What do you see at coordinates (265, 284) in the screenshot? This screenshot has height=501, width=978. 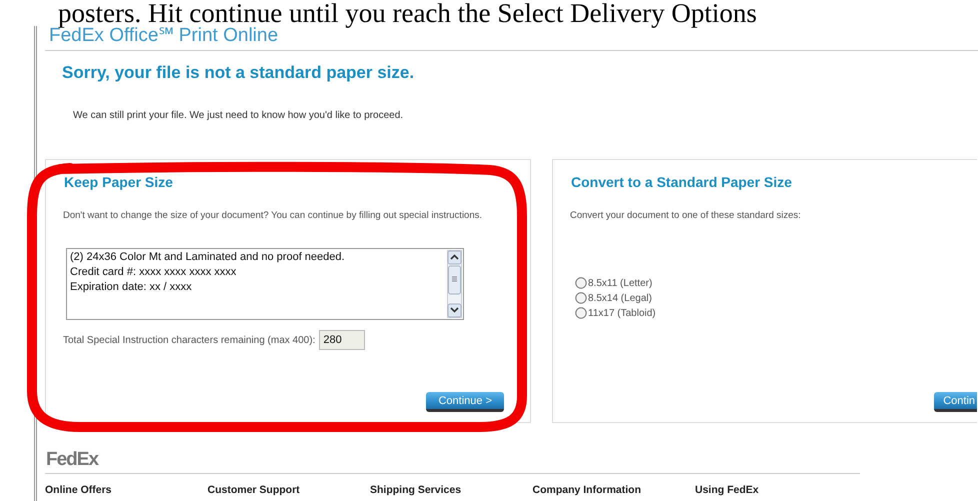 I see `instructions-field: (2) 24x36 Color Mt and Laminated and no proof needed. Credit card #: xxxx xxxx xxxx xxxx Expiration date: xx / xxxx` at bounding box center [265, 284].